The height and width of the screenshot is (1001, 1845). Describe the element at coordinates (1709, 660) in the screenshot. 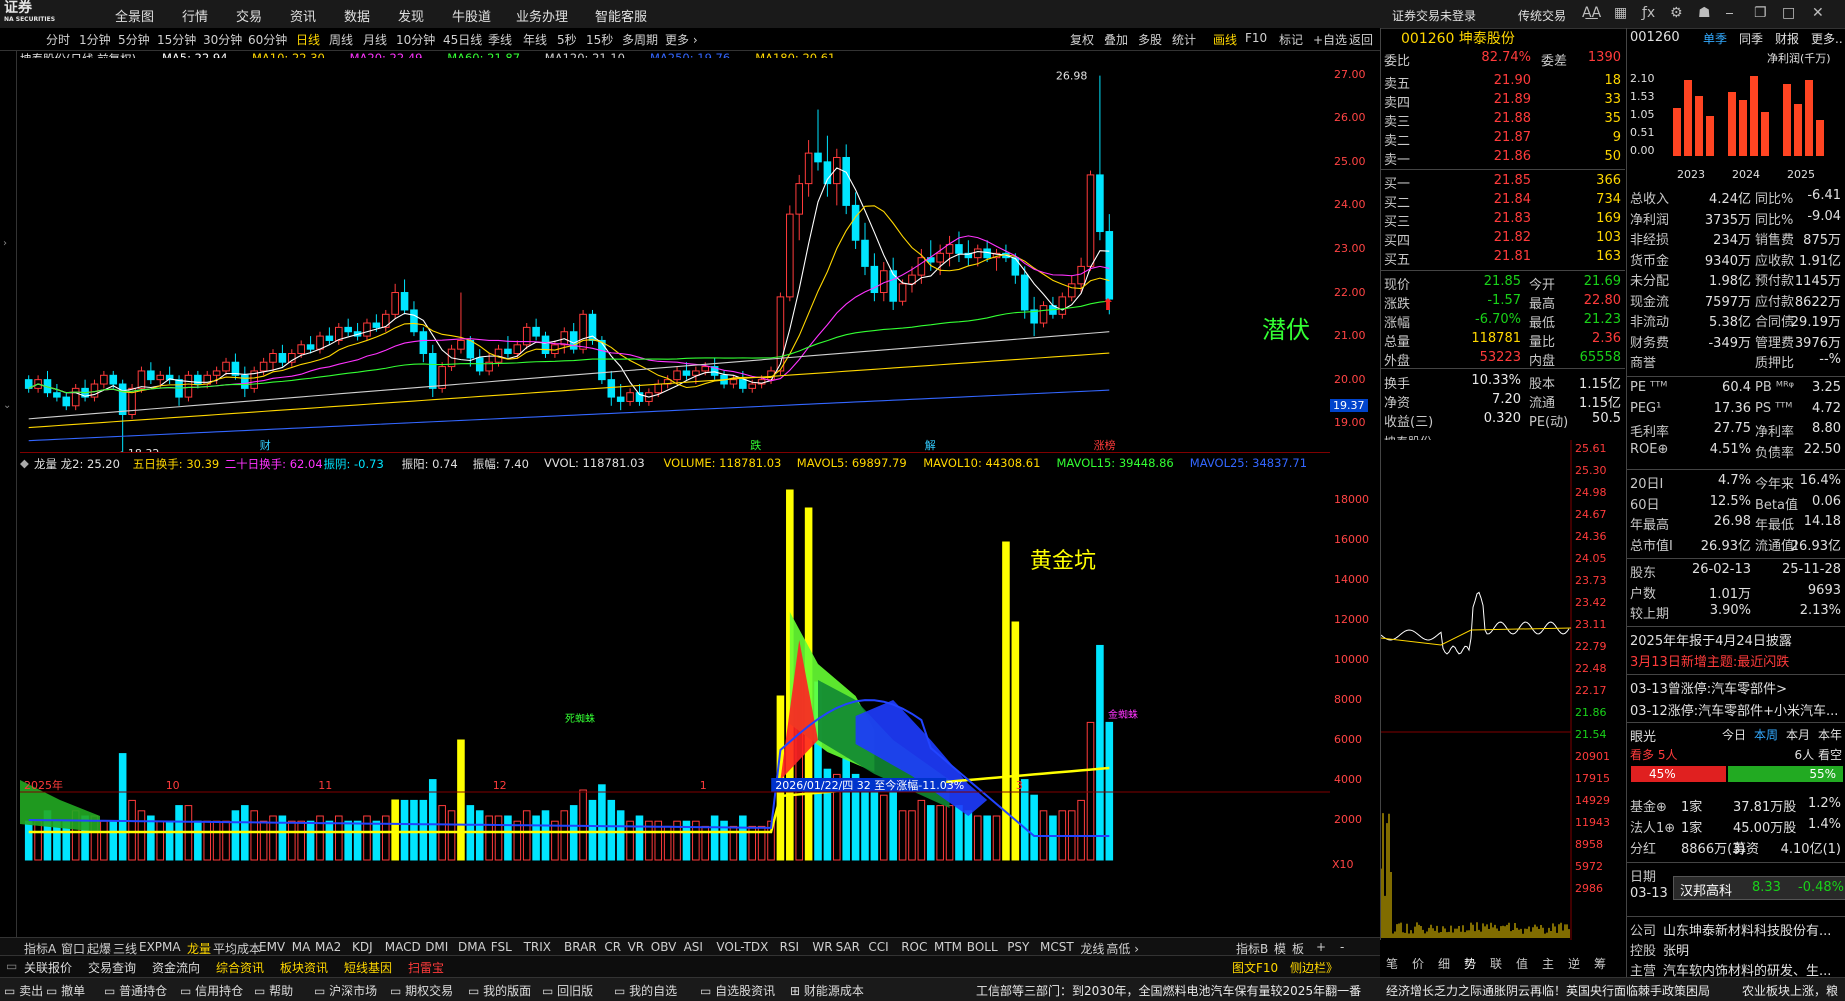

I see `news-line-2: 3月13日新增主题:最近闪跌` at that location.